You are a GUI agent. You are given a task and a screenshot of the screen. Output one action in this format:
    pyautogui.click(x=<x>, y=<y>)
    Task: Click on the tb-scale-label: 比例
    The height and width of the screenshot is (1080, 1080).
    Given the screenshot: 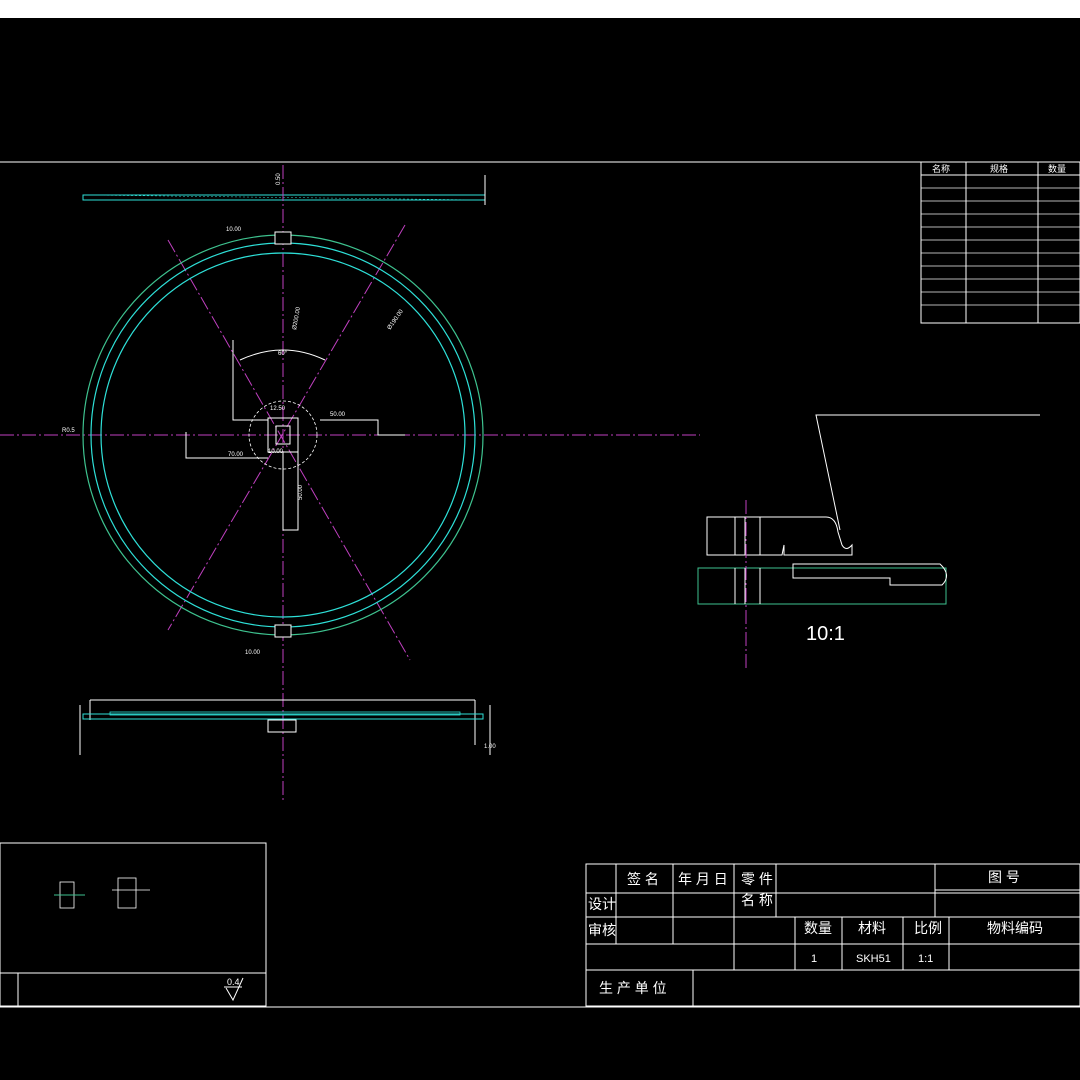 What is the action you would take?
    pyautogui.click(x=928, y=928)
    